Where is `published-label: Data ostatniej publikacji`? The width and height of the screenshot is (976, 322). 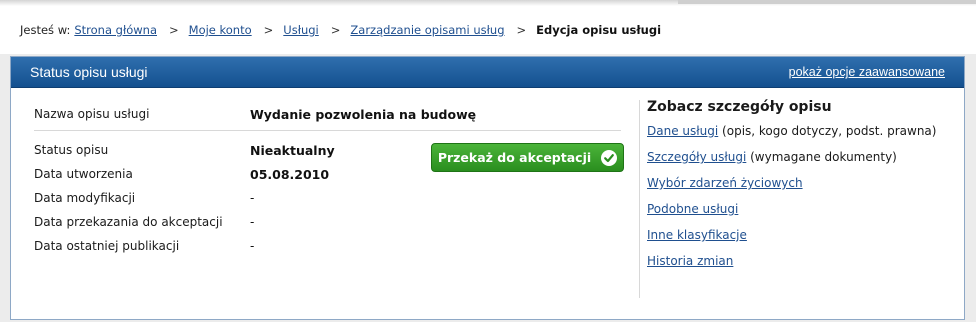
published-label: Data ostatniej publikacji is located at coordinates (107, 246).